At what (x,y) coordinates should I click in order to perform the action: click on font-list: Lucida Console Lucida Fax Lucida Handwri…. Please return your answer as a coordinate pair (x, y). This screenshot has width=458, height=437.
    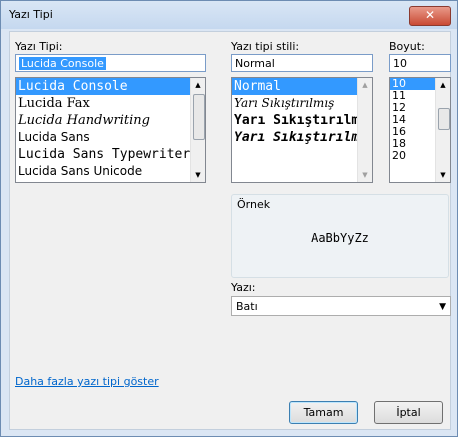
    Looking at the image, I should click on (110, 130).